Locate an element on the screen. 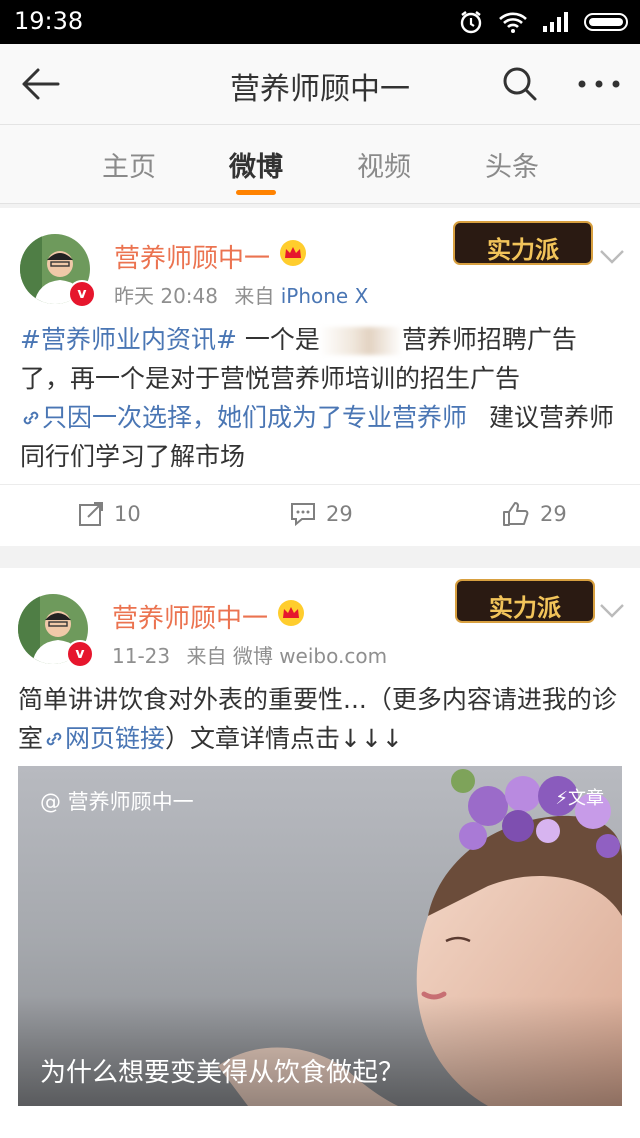 The width and height of the screenshot is (640, 1138). comment-icon is located at coordinates (303, 515).